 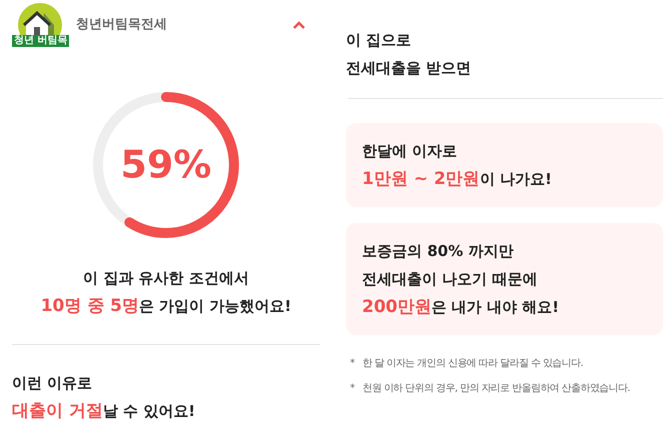 What do you see at coordinates (299, 25) in the screenshot?
I see `collapse-caret-icon` at bounding box center [299, 25].